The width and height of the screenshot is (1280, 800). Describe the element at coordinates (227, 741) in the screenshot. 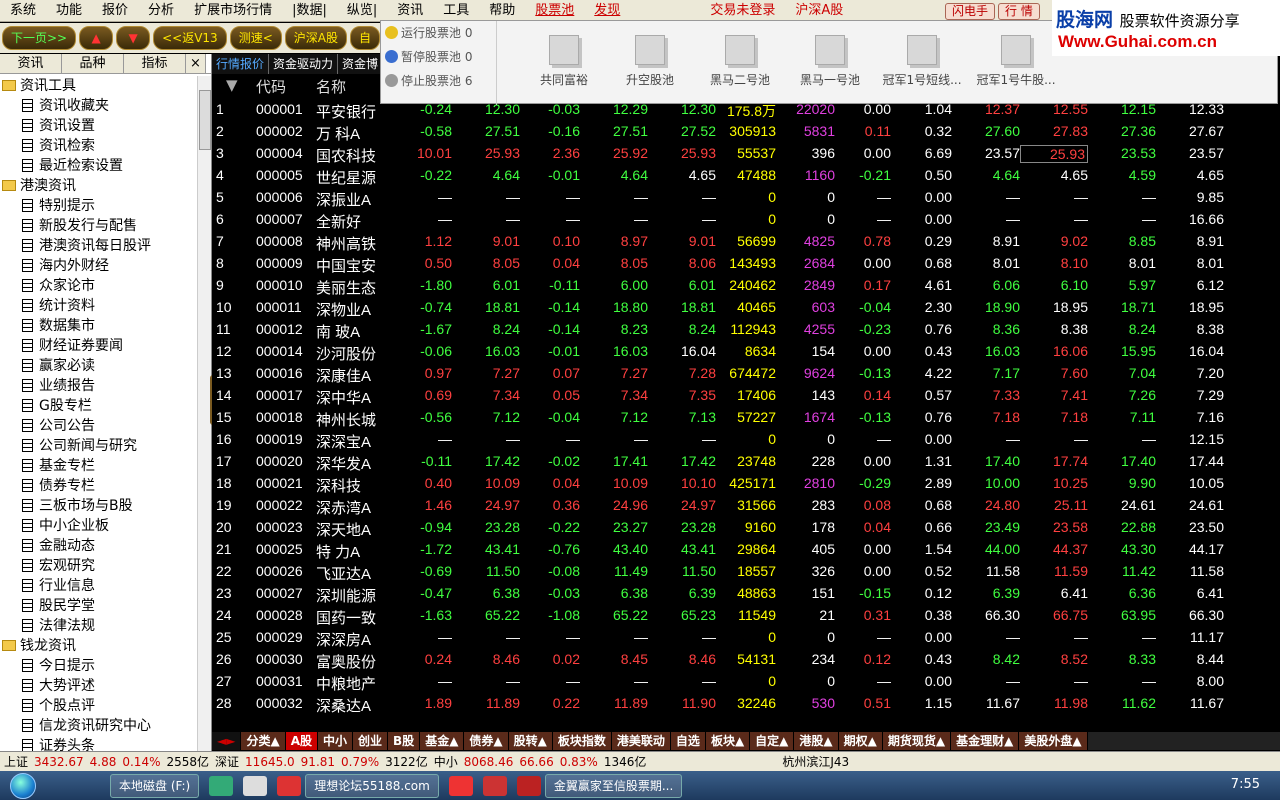

I see `tab-scroll-arrows: ◄►` at that location.